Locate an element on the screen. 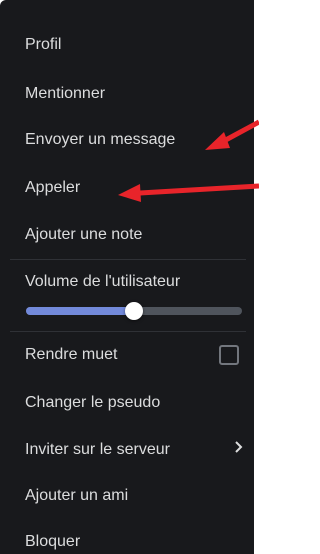 This screenshot has width=320, height=554. volume-label: Volume de l'utilisateur is located at coordinates (103, 281).